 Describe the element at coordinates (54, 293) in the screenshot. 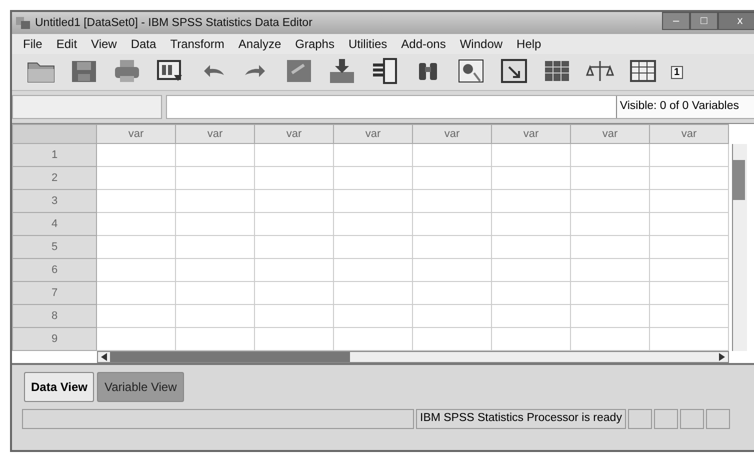

I see `row-header: 7` at that location.